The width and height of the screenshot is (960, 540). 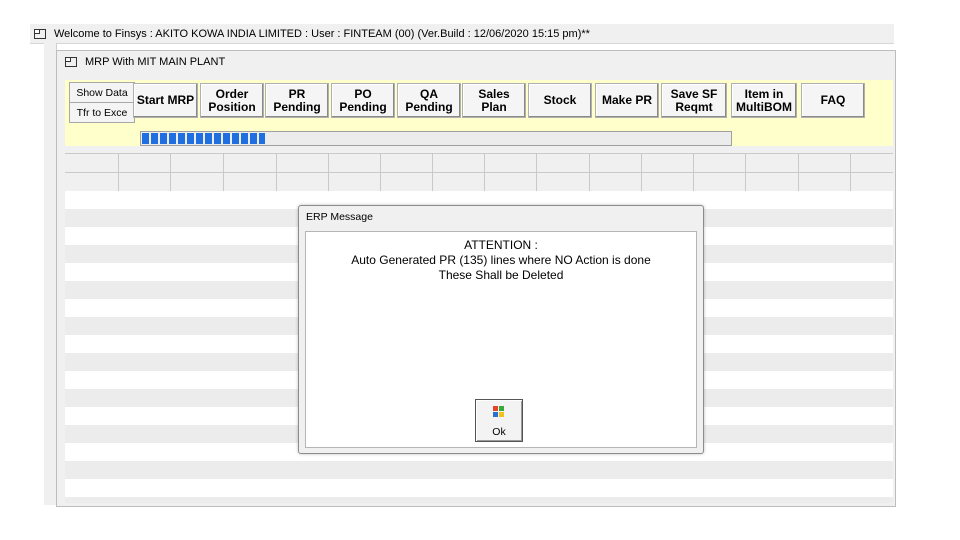 I want to click on message-line-attention: ATTENTION :, so click(x=501, y=245).